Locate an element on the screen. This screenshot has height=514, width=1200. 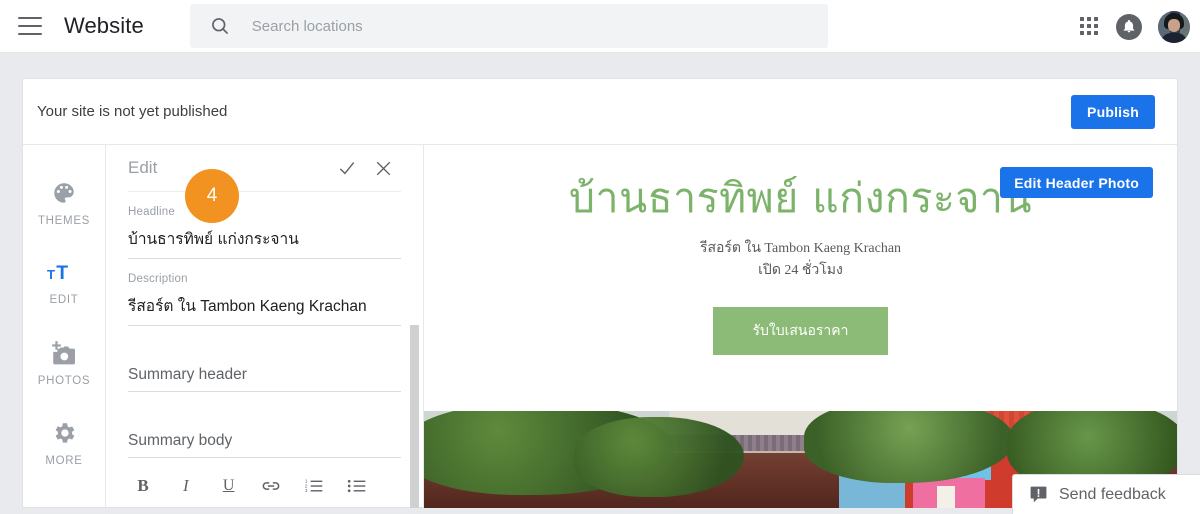
check-glyph is located at coordinates (347, 168).